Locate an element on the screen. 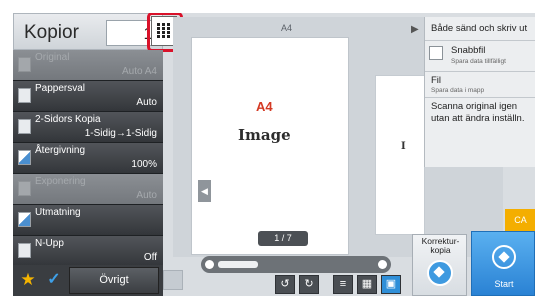 Image resolution: width=546 pixels, height=298 pixels. function-label: Återgivning is located at coordinates (60, 150).